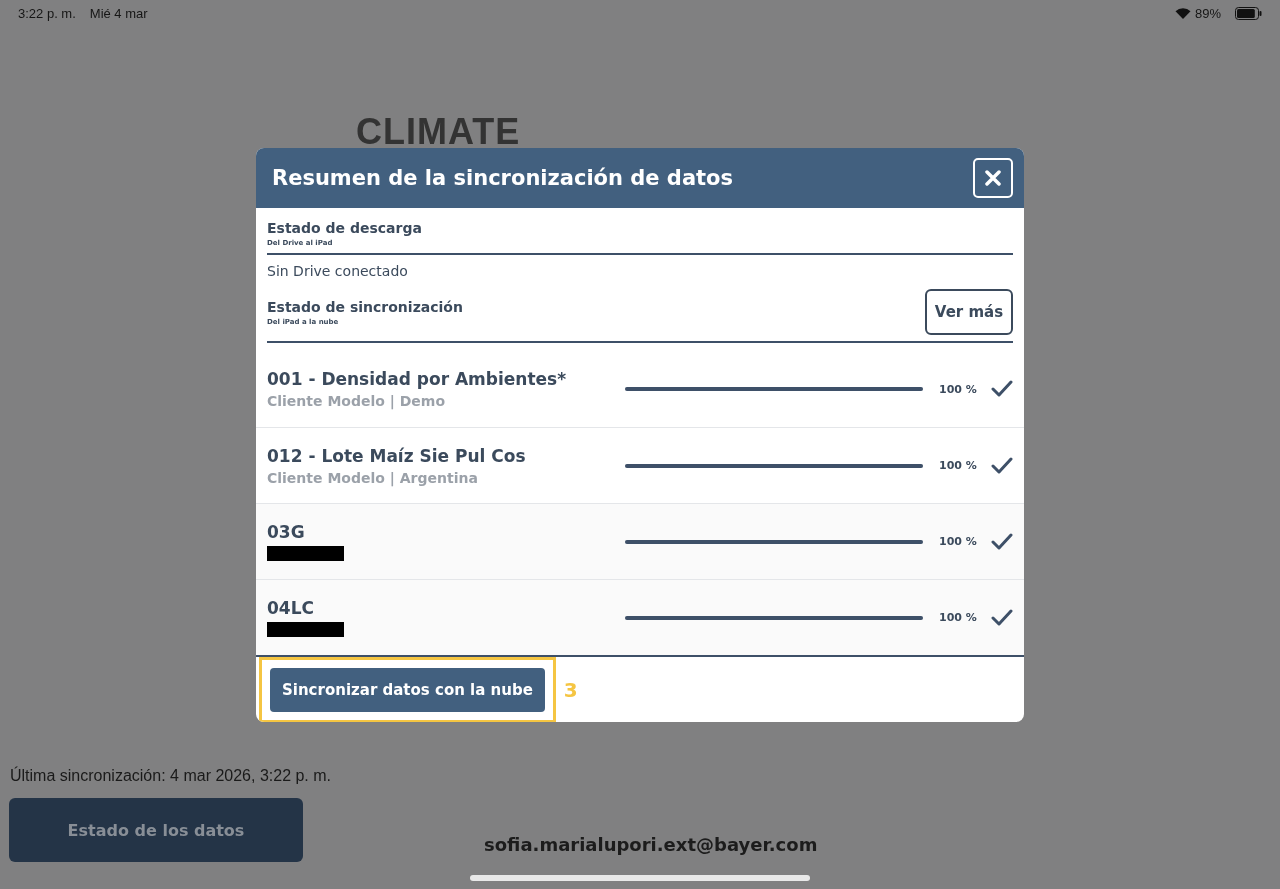 The width and height of the screenshot is (1280, 889). What do you see at coordinates (365, 306) in the screenshot?
I see `section-title: Estado de sincronización` at bounding box center [365, 306].